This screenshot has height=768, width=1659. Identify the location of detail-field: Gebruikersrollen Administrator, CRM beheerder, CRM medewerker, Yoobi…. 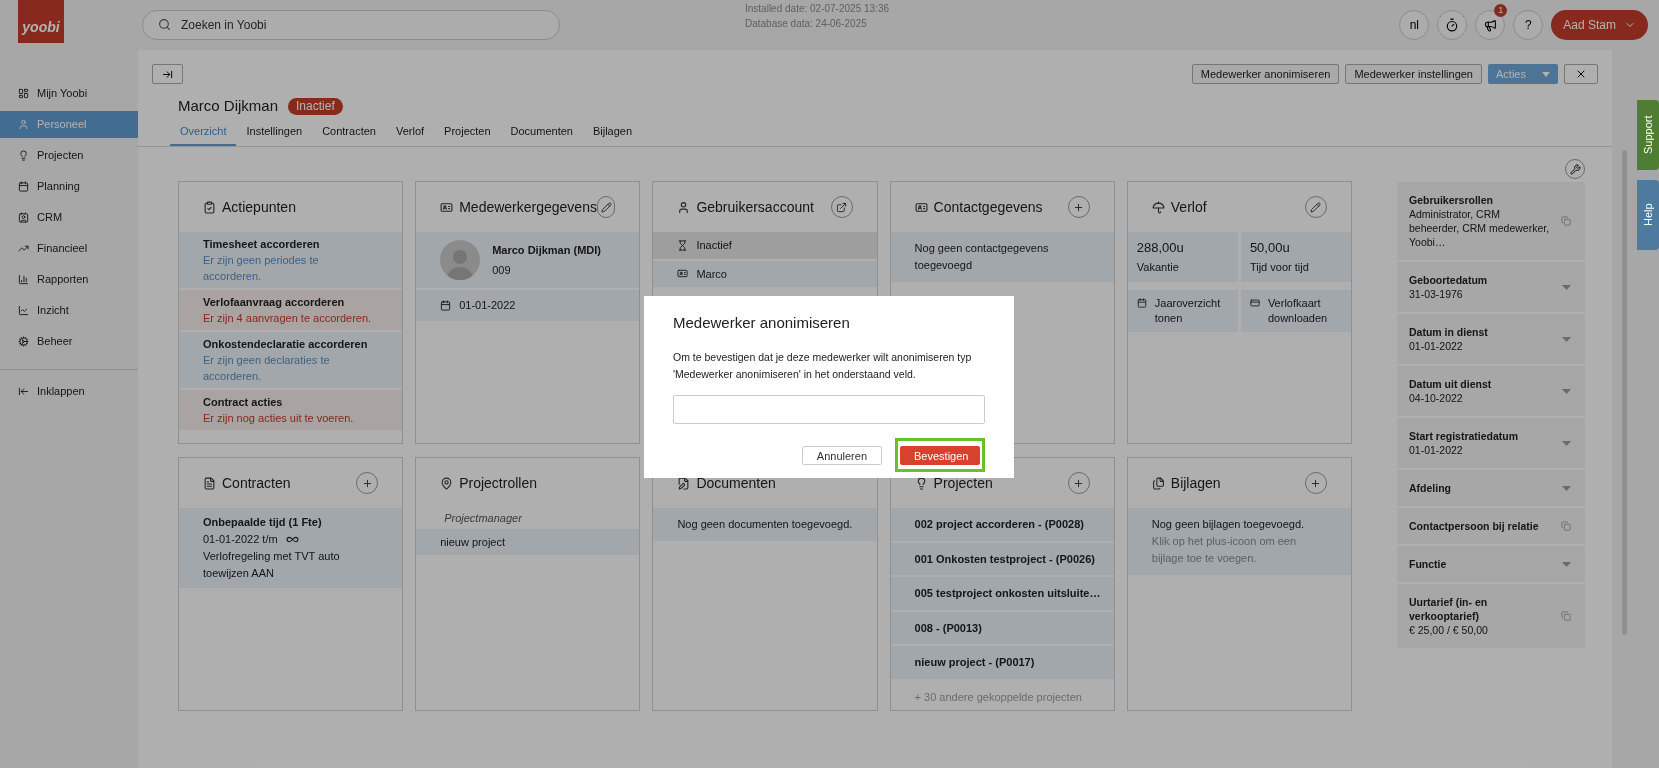
(1491, 221).